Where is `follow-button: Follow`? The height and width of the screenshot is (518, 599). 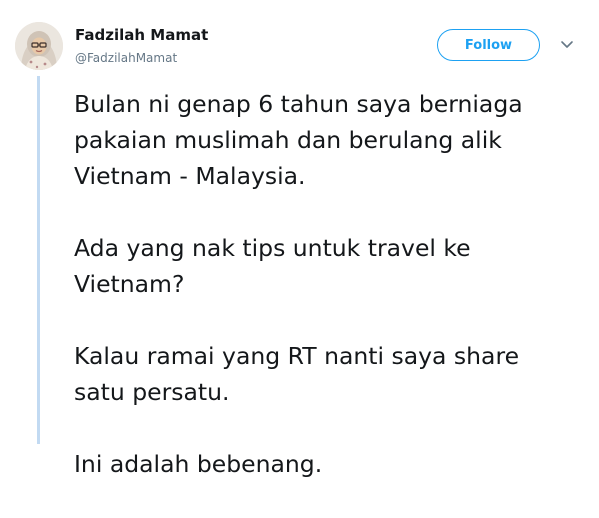 follow-button: Follow is located at coordinates (488, 45).